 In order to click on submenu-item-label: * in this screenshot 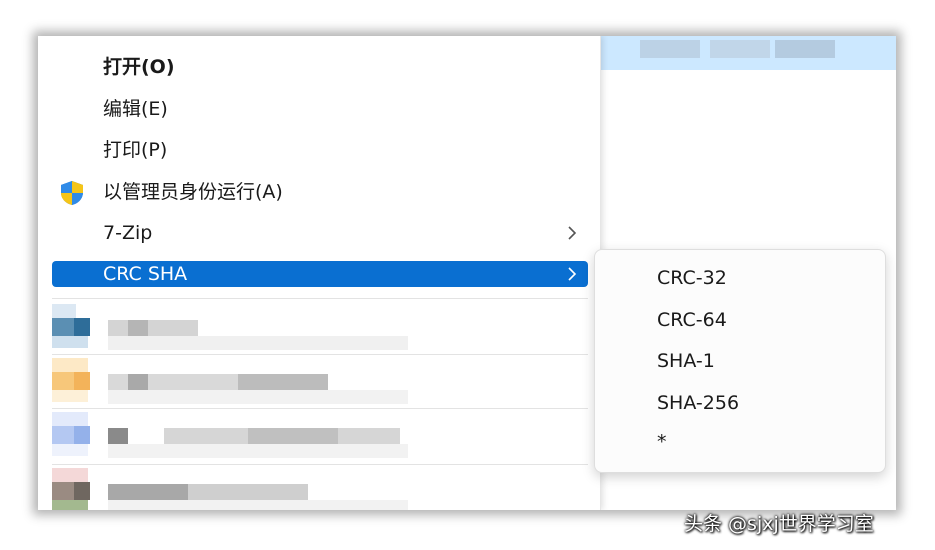, I will do `click(662, 442)`.